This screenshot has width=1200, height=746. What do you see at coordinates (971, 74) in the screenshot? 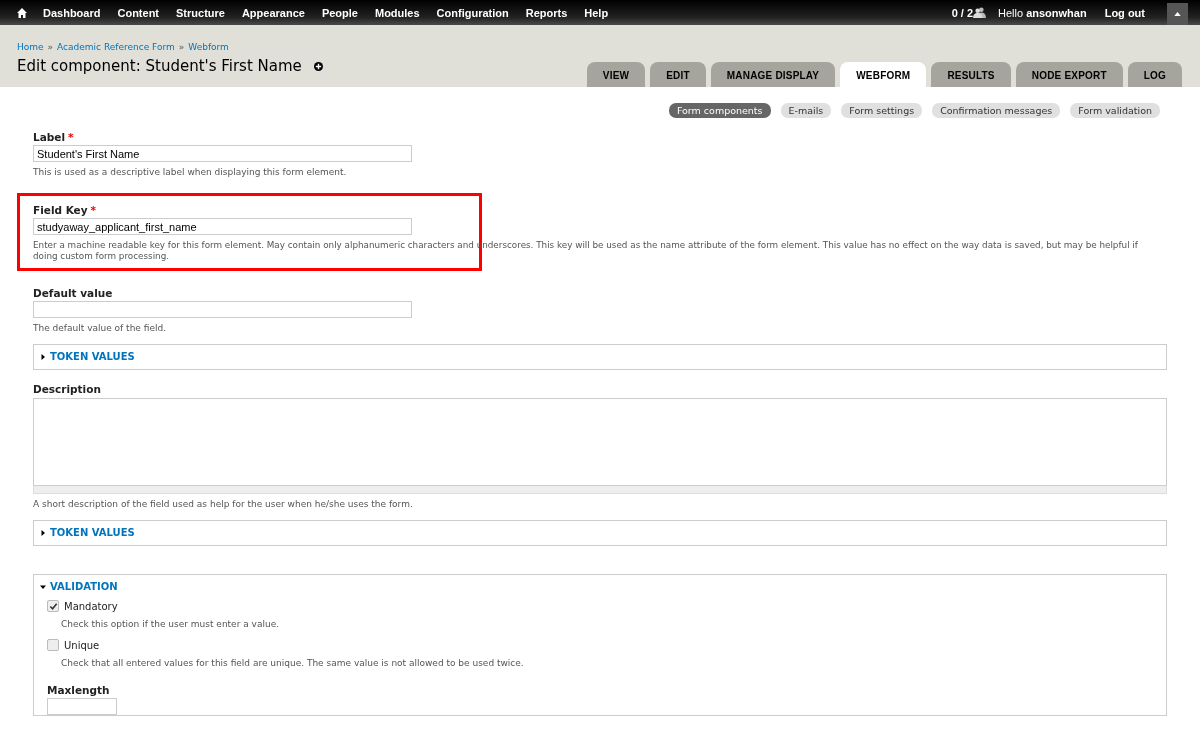
I see `tab: RESULTS` at bounding box center [971, 74].